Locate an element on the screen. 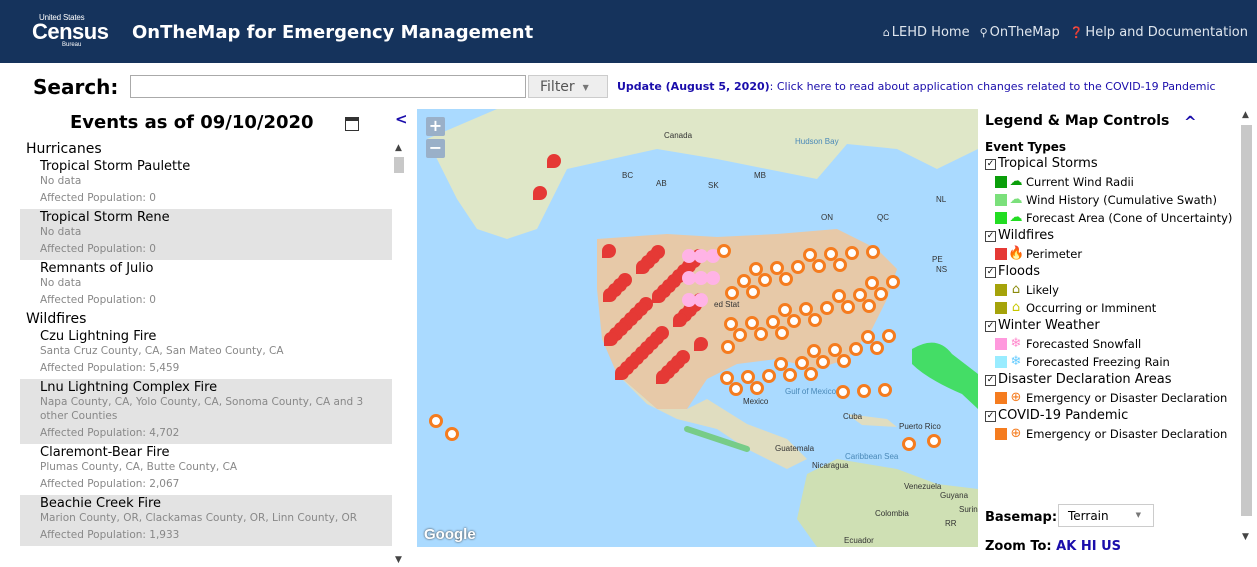  legend-layer-toggle: ✓ COVID-19 Pandemic is located at coordinates (1110, 416).